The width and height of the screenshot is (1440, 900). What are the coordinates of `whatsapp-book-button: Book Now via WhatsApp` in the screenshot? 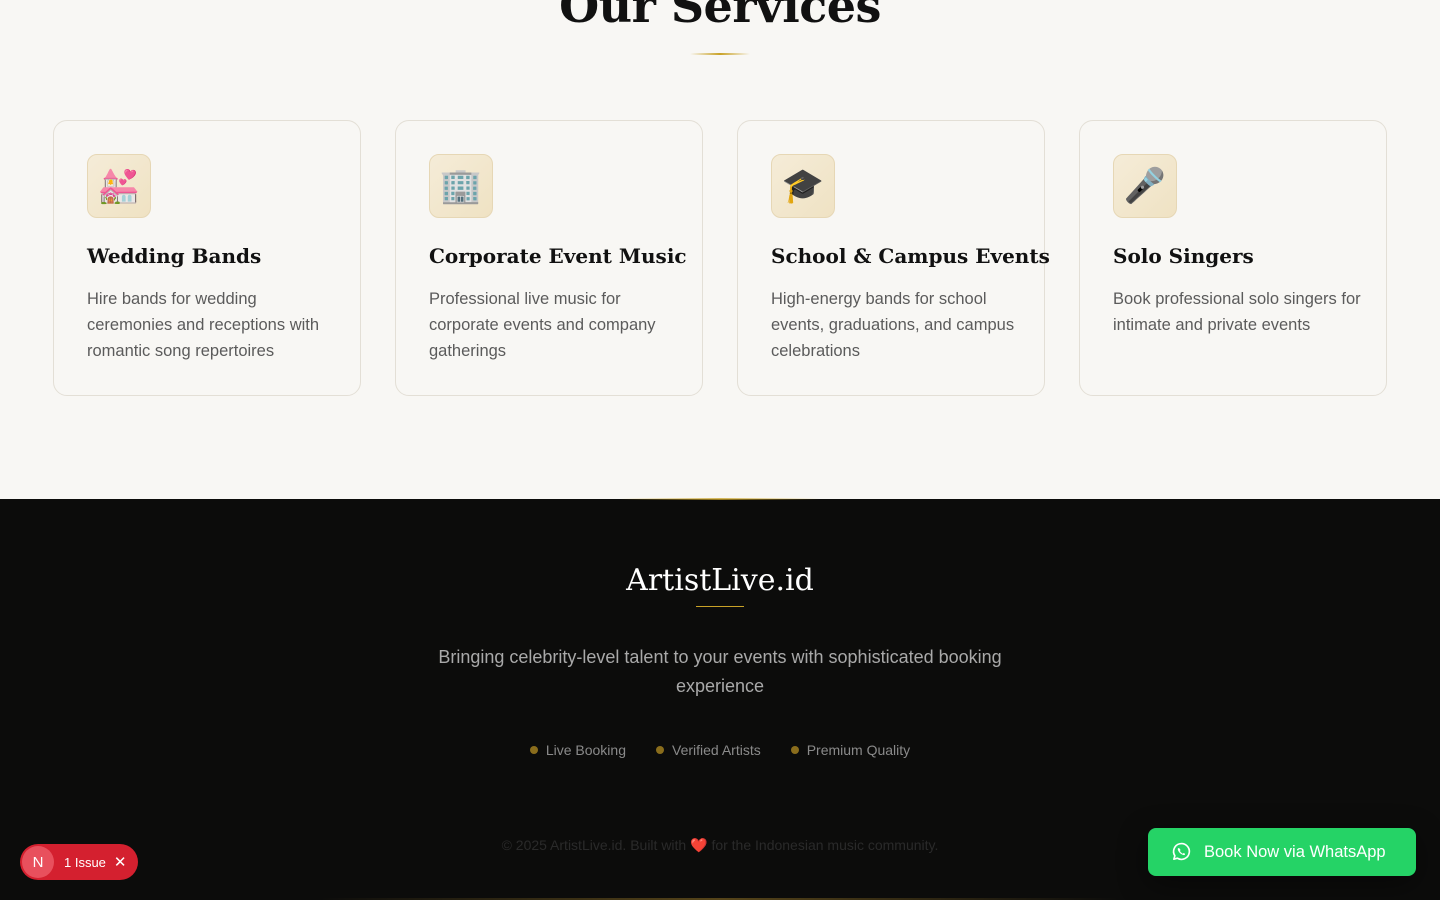 It's located at (1282, 852).